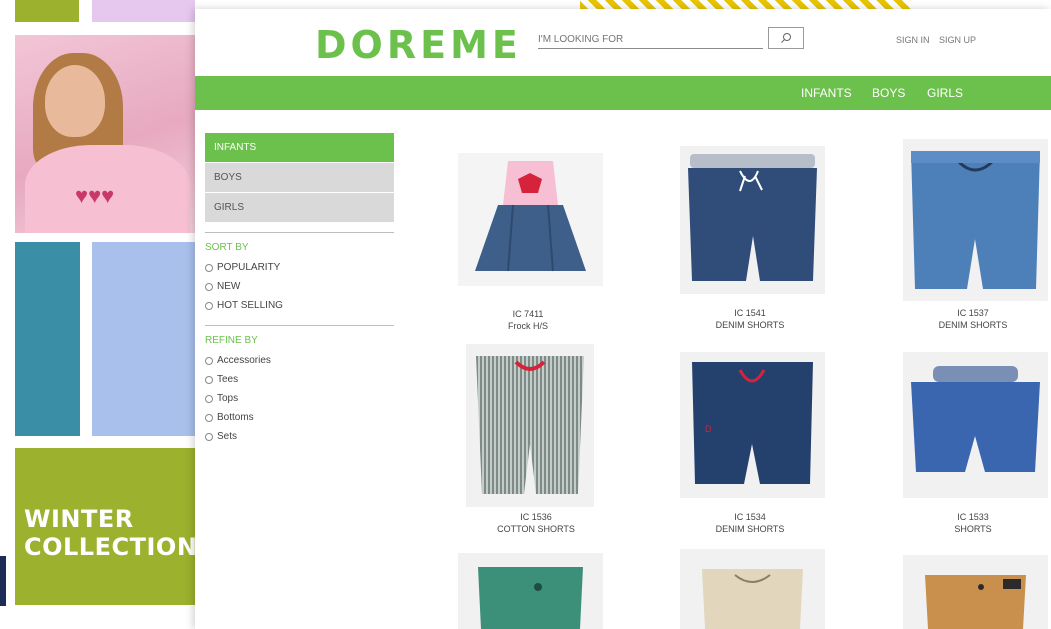 This screenshot has height=629, width=1051. What do you see at coordinates (231, 340) in the screenshot?
I see `refine-heading: REFINE BY` at bounding box center [231, 340].